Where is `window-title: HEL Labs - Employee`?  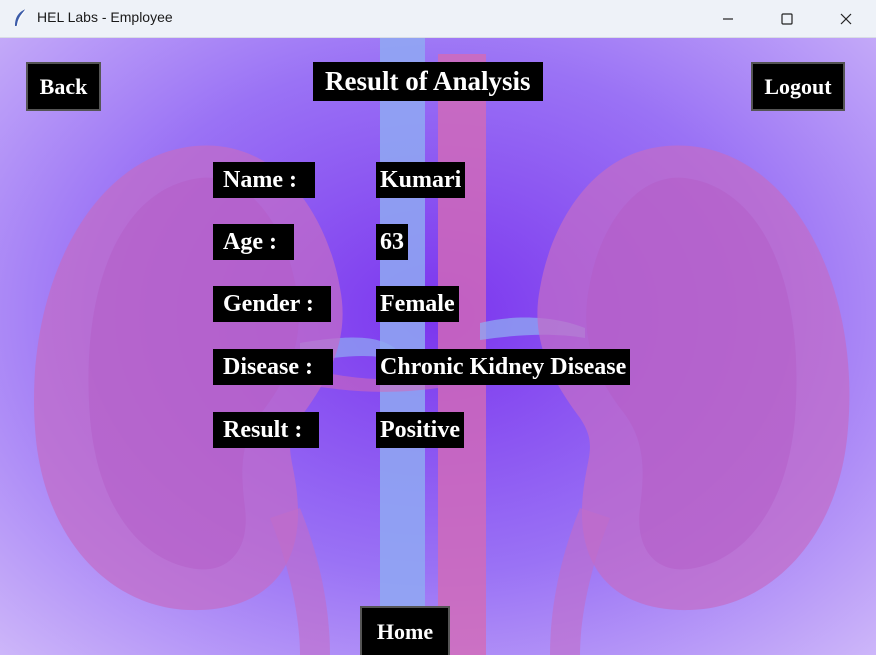
window-title: HEL Labs - Employee is located at coordinates (105, 17).